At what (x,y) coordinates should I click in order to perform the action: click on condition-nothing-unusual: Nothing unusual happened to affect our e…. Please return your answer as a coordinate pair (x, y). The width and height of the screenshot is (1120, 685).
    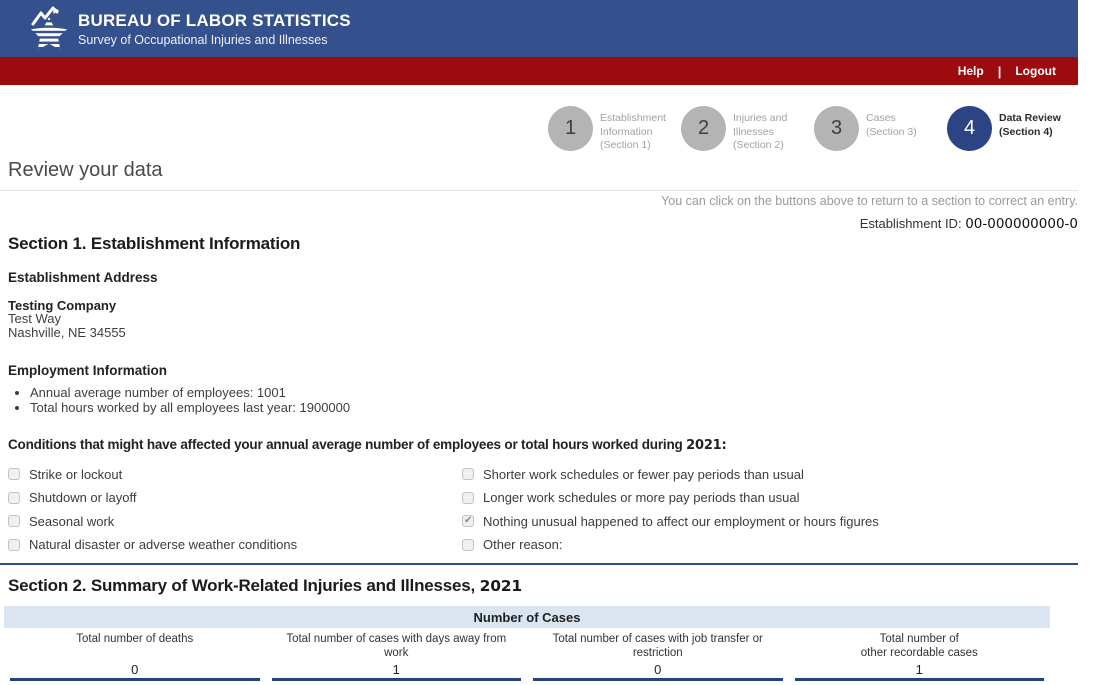
    Looking at the image, I should click on (791, 521).